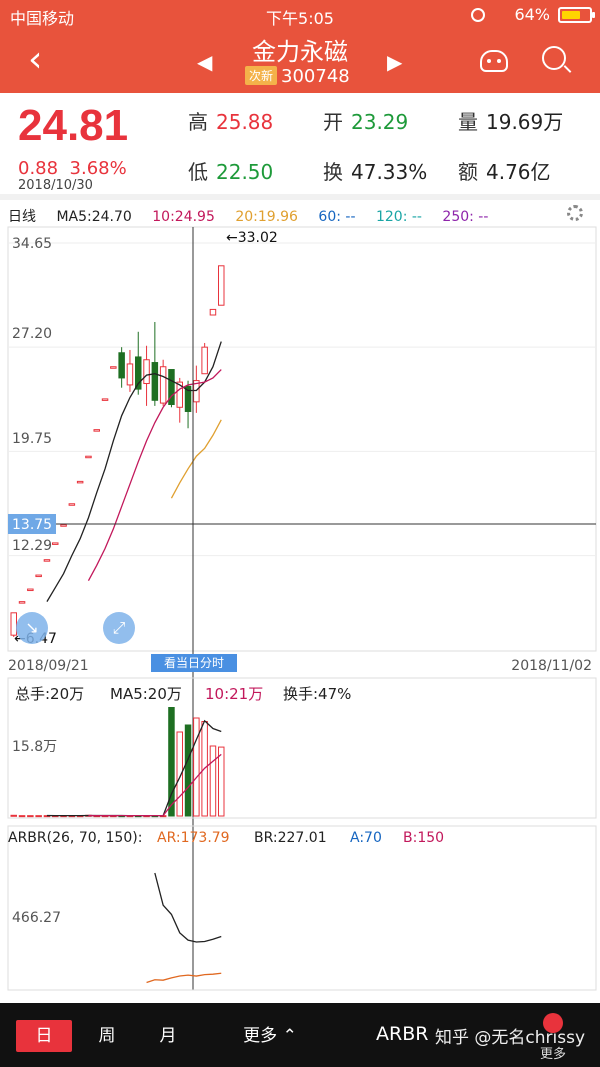 This screenshot has width=600, height=1067. I want to click on volume-ma10-line, so click(155, 785).